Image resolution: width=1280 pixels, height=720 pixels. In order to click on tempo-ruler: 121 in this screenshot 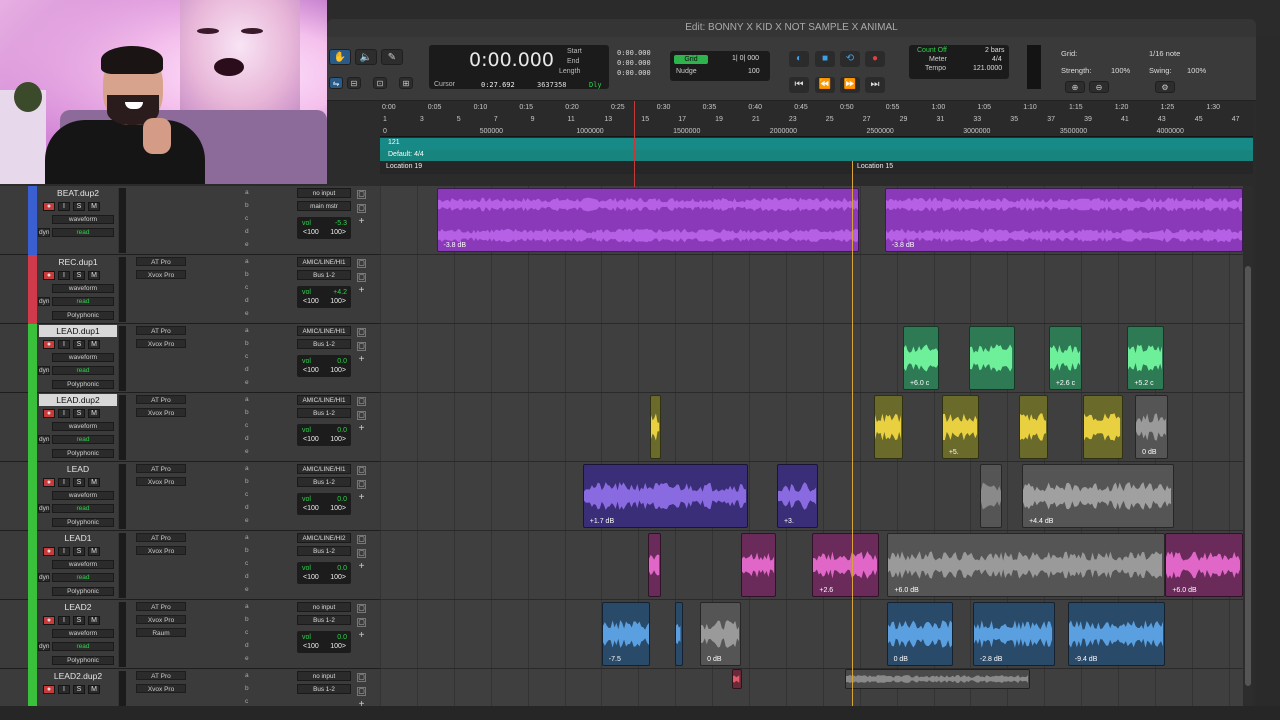, I will do `click(816, 144)`.